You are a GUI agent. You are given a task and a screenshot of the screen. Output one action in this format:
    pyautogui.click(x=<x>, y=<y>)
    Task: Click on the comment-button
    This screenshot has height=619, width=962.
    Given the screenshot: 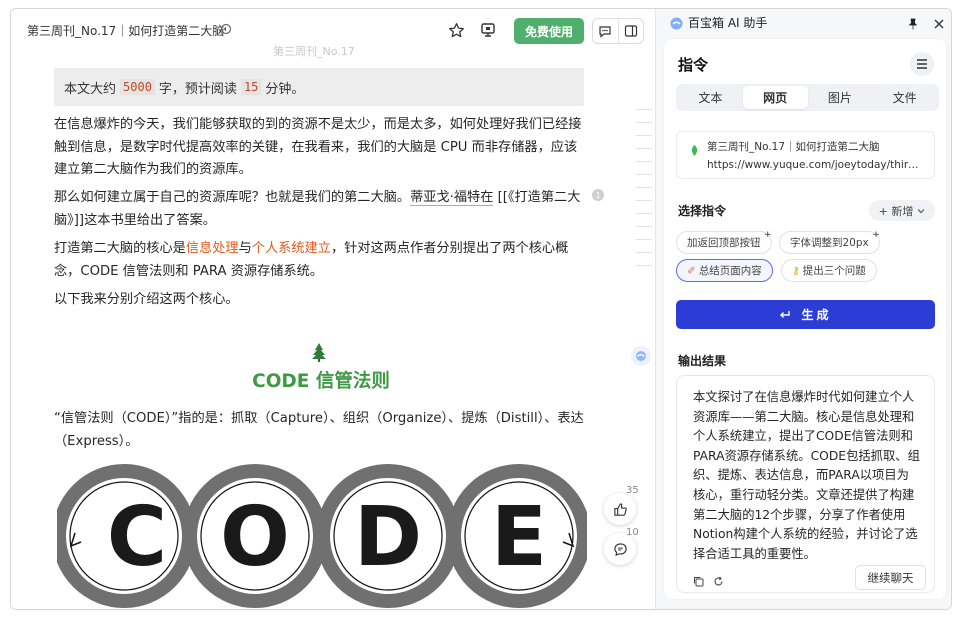 What is the action you would take?
    pyautogui.click(x=620, y=549)
    